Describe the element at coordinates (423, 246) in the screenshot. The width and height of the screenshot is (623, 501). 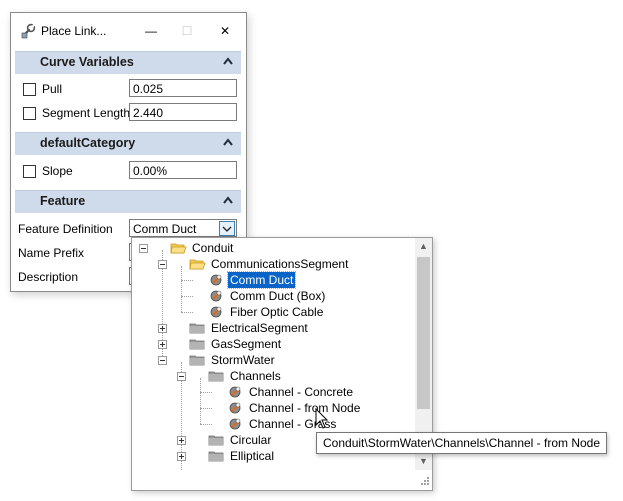
I see `scroll-up-arrow-icon: ▲` at that location.